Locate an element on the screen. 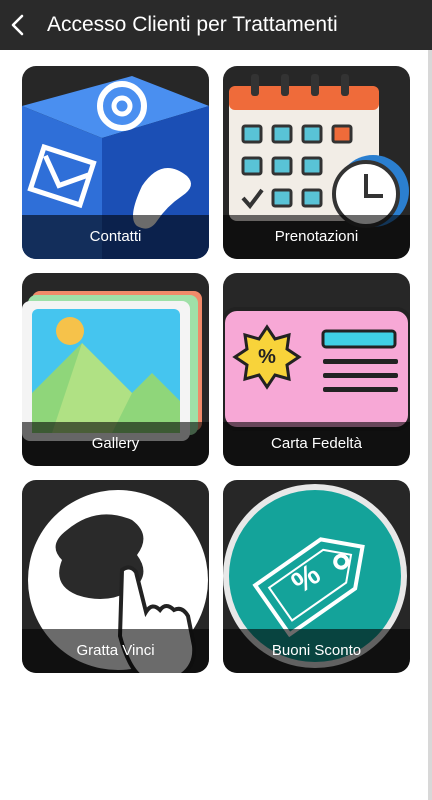  tile-gratta-vinci: Gratta Vinci is located at coordinates (115, 576).